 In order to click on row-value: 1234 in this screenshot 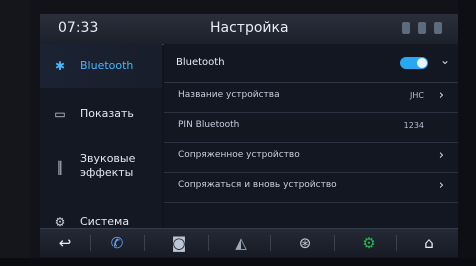, I will do `click(413, 125)`.